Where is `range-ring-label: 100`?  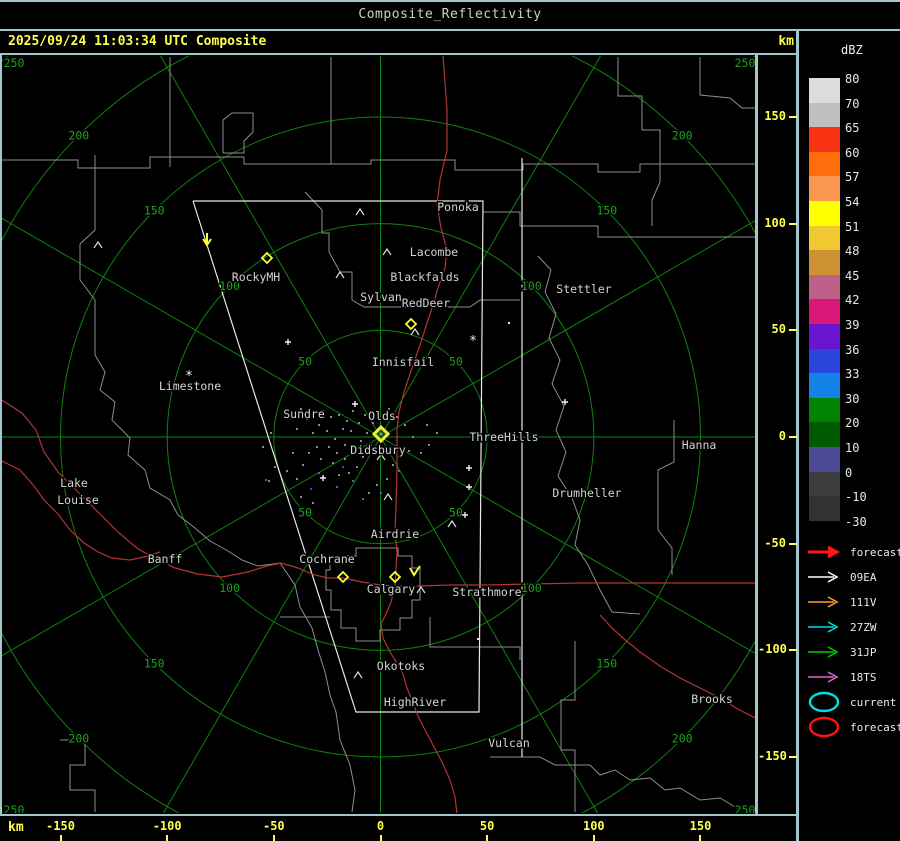 range-ring-label: 100 is located at coordinates (531, 286).